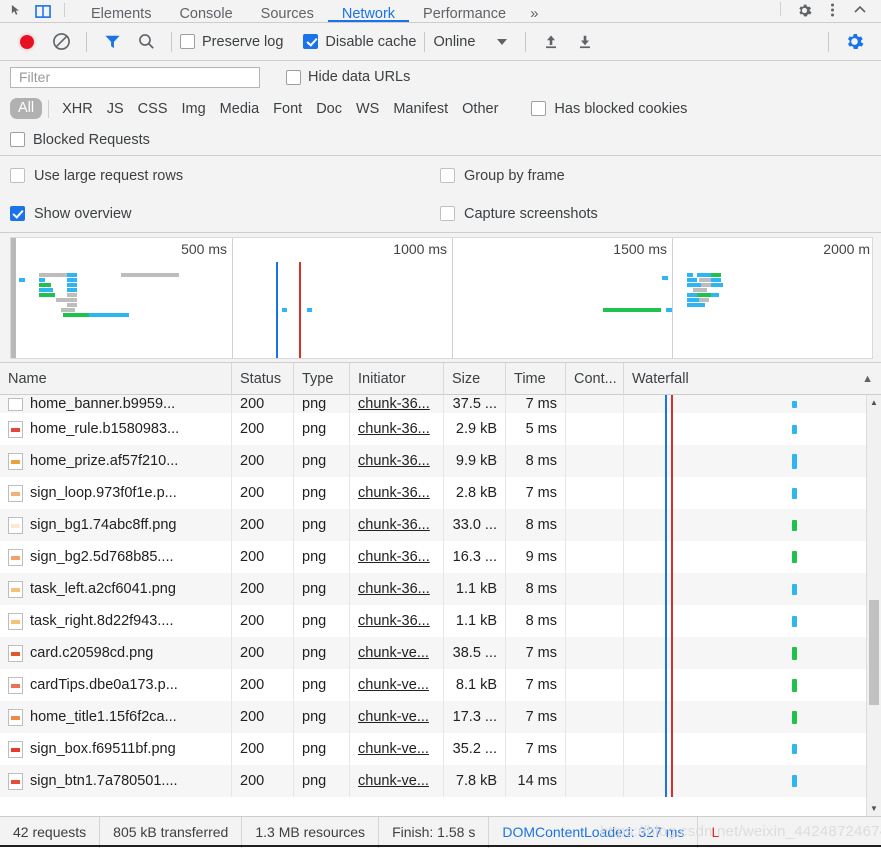  Describe the element at coordinates (225, 176) in the screenshot. I see `use-large-request-rows-checkbox: Use large request rows` at that location.